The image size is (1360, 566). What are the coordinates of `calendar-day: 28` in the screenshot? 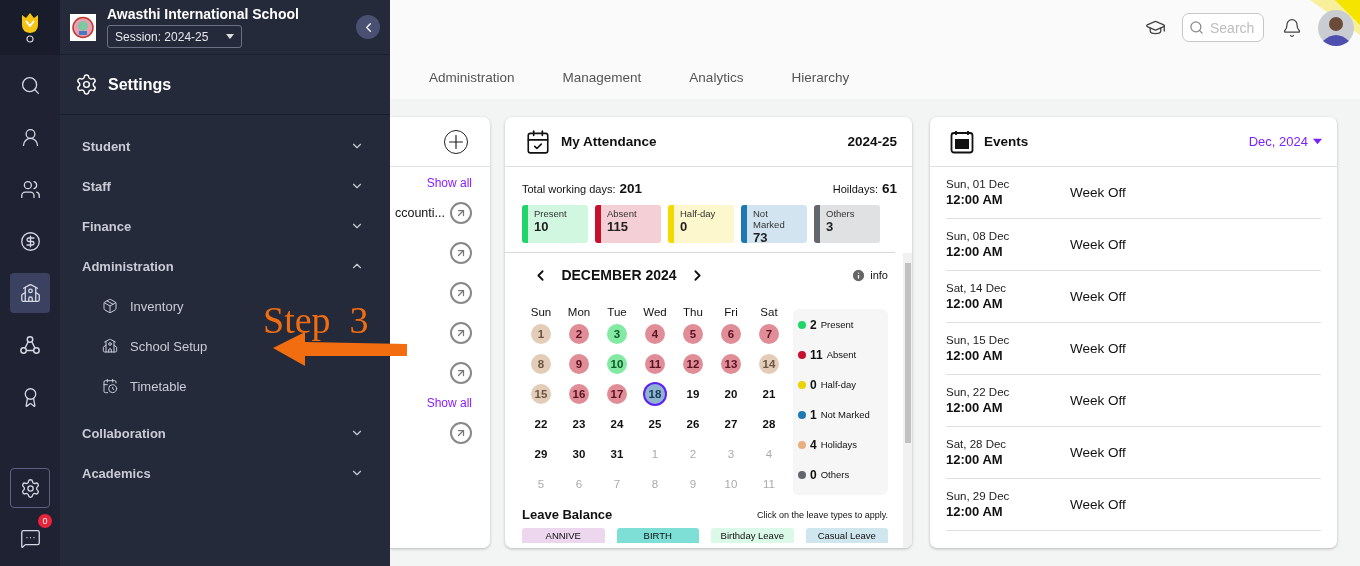 It's located at (769, 424).